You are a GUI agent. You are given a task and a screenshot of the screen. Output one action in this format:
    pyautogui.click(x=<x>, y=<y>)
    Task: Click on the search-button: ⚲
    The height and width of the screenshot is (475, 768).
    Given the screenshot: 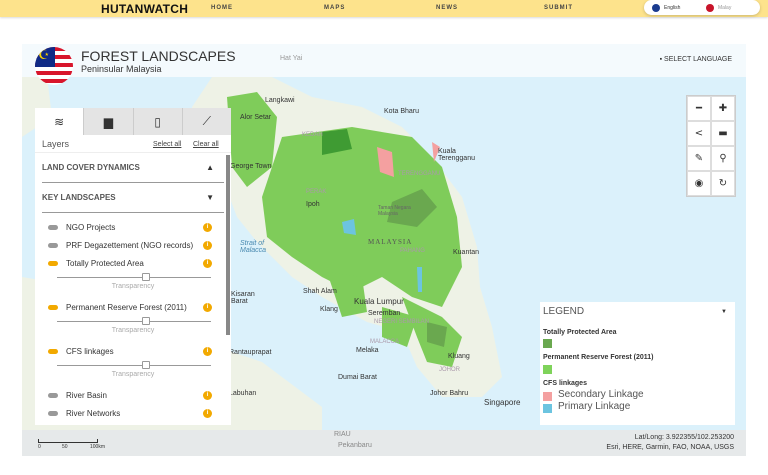 What is the action you would take?
    pyautogui.click(x=723, y=158)
    